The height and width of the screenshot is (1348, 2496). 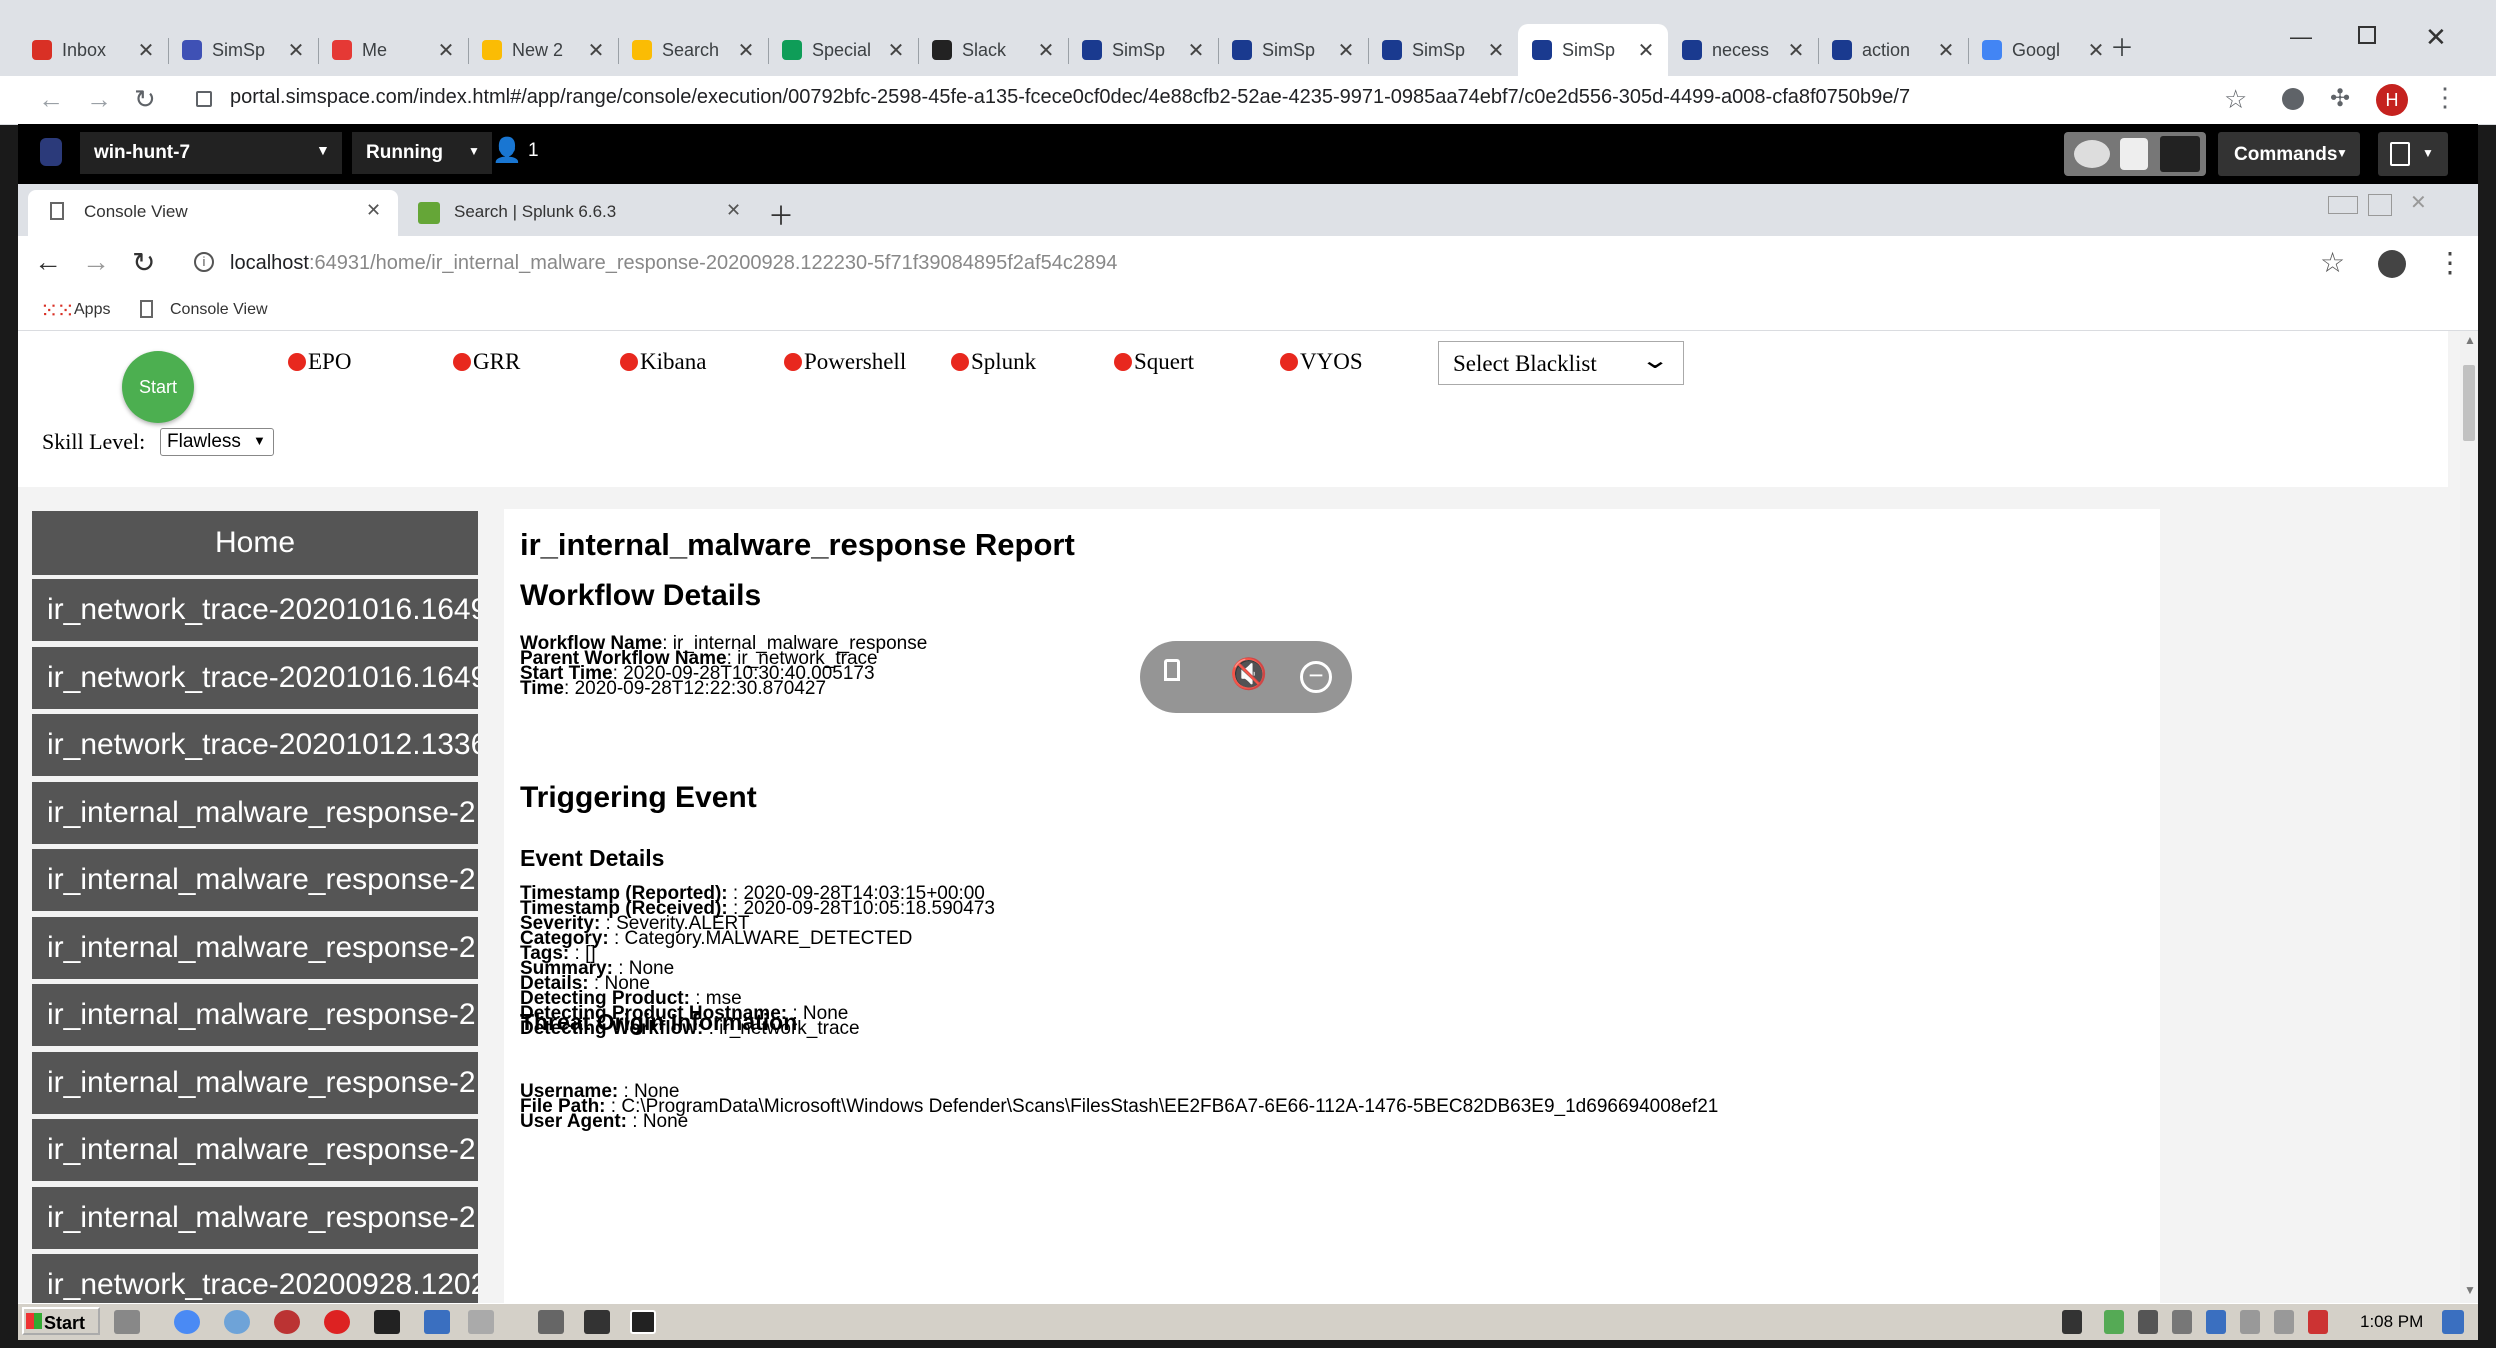 What do you see at coordinates (2293, 99) in the screenshot?
I see `extension-icon` at bounding box center [2293, 99].